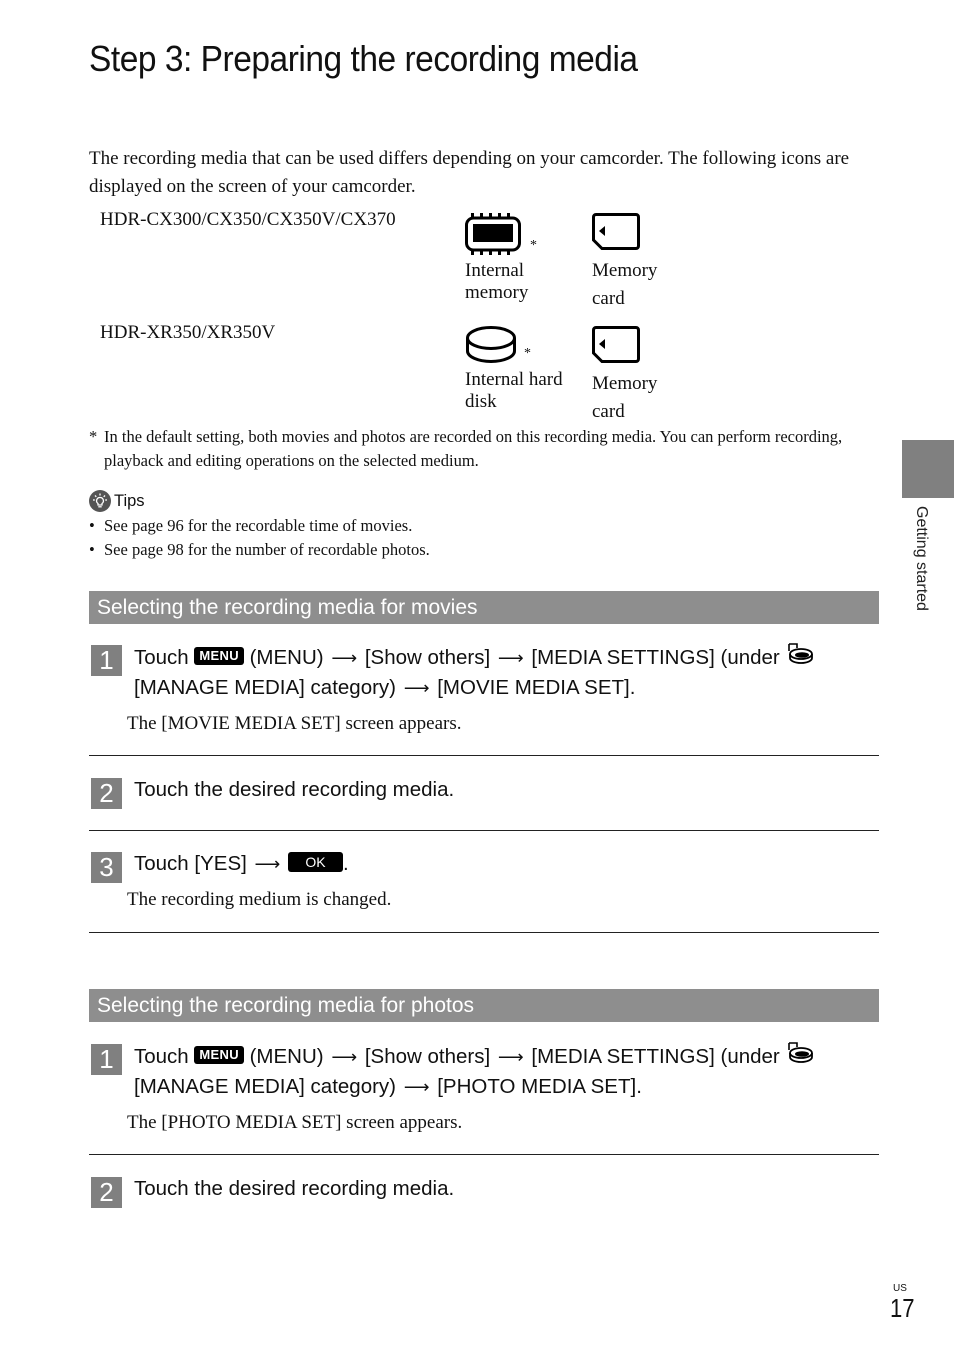 Image resolution: width=954 pixels, height=1357 pixels. I want to click on chapter-tab, so click(928, 469).